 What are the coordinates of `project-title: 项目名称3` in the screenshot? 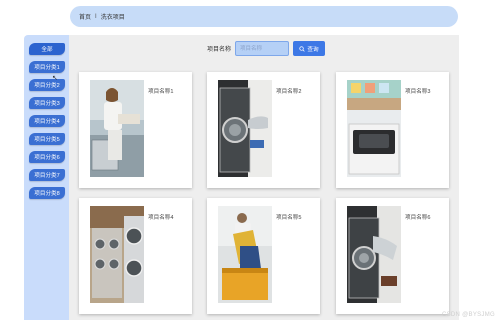 It's located at (418, 92).